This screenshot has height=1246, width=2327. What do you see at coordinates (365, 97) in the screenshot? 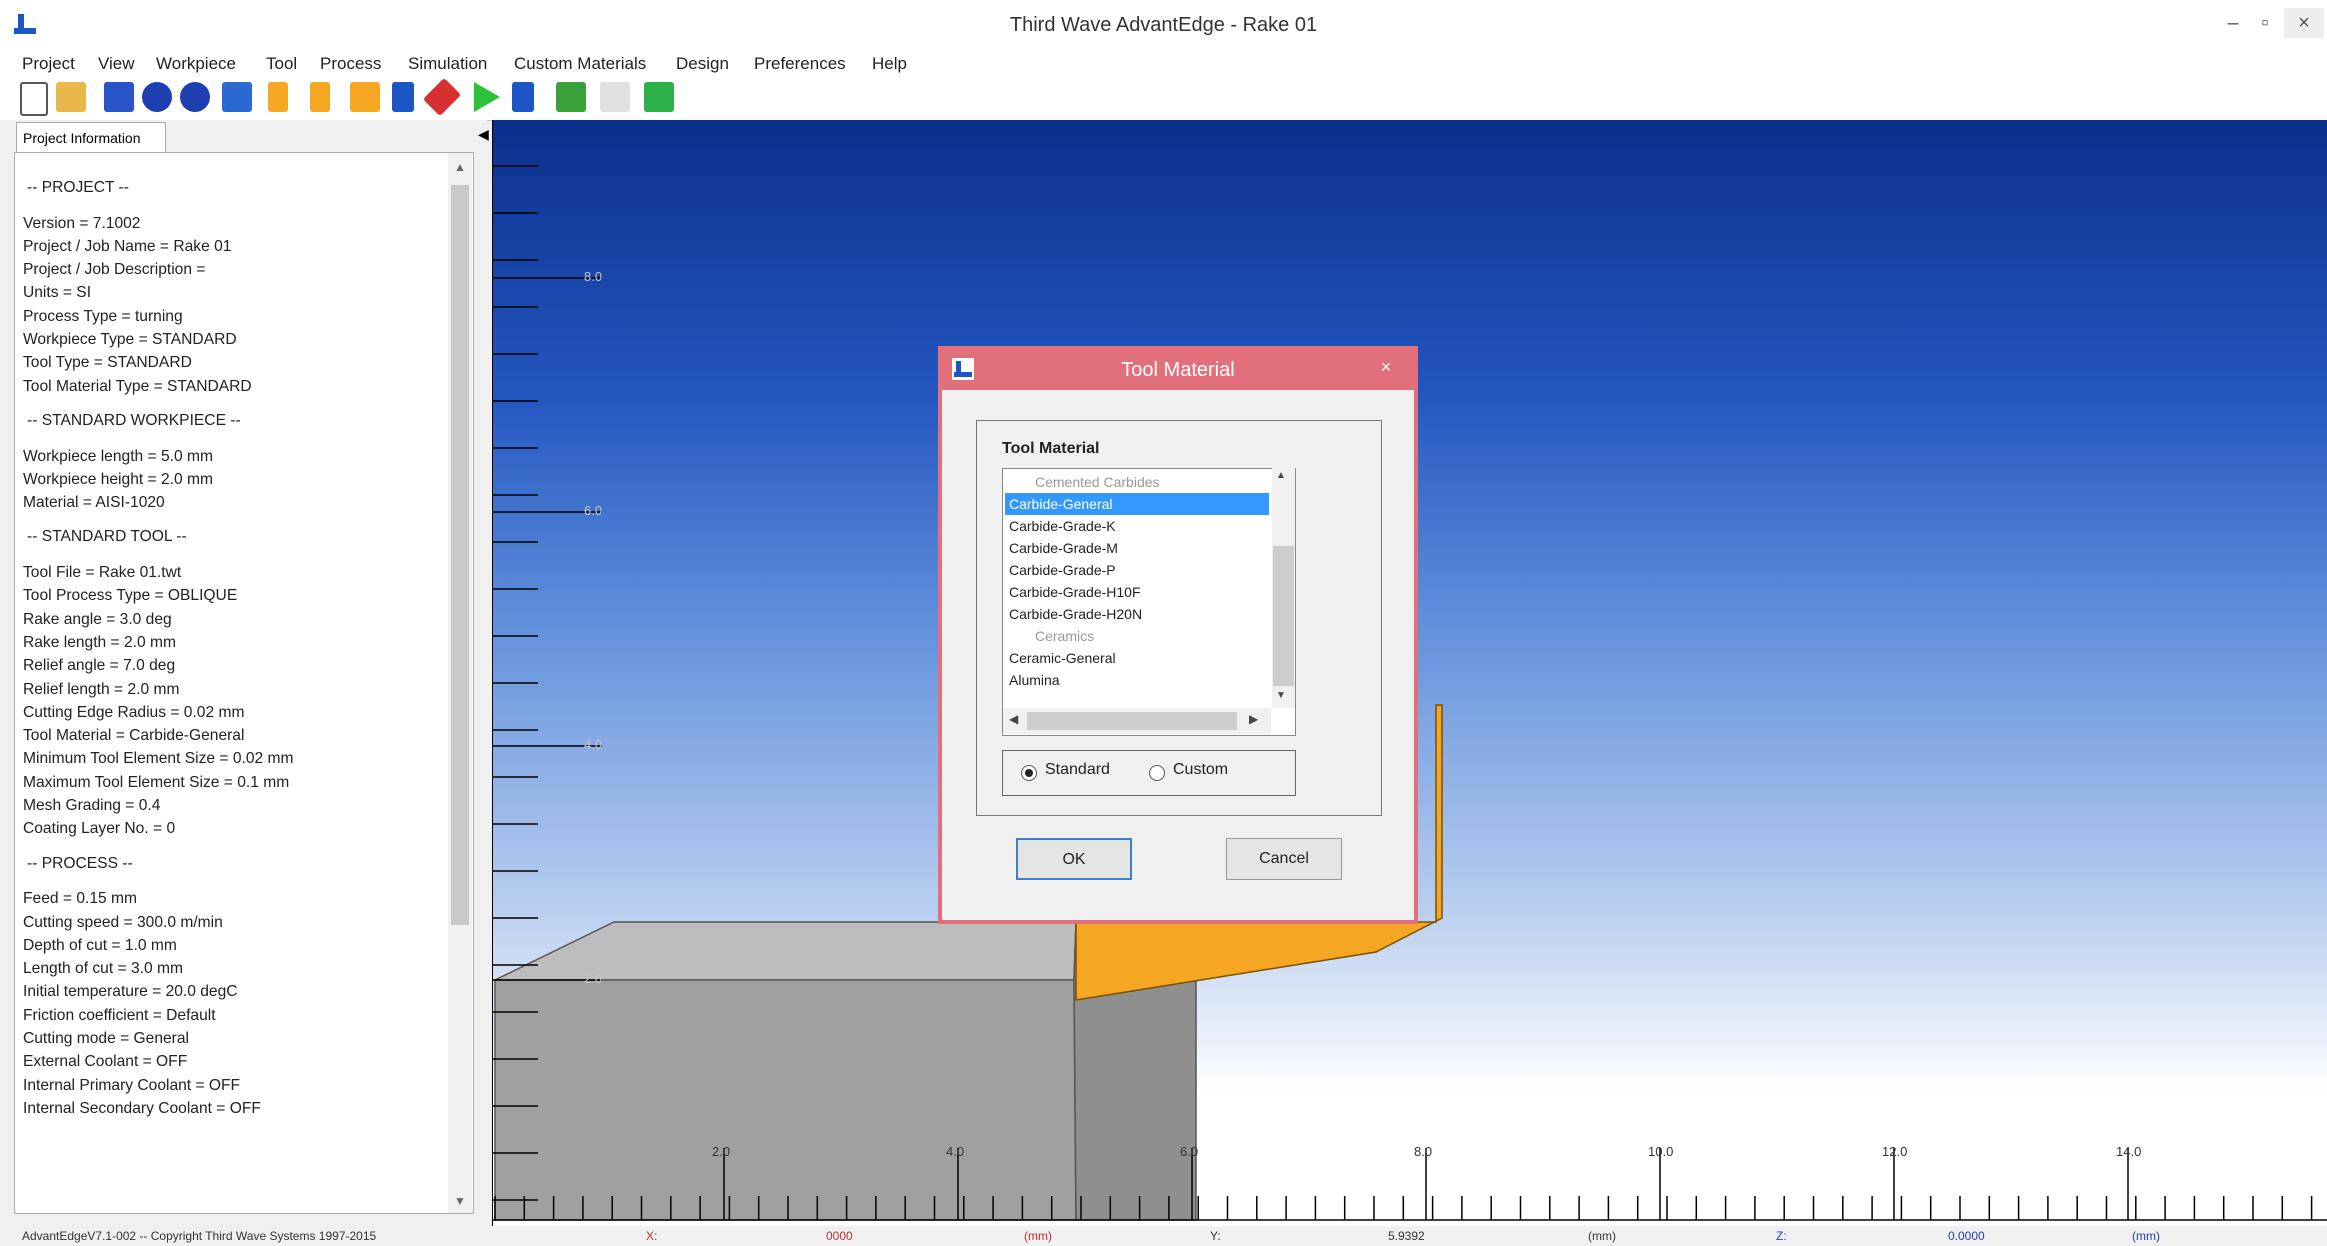
I see `tool-tm-icon` at bounding box center [365, 97].